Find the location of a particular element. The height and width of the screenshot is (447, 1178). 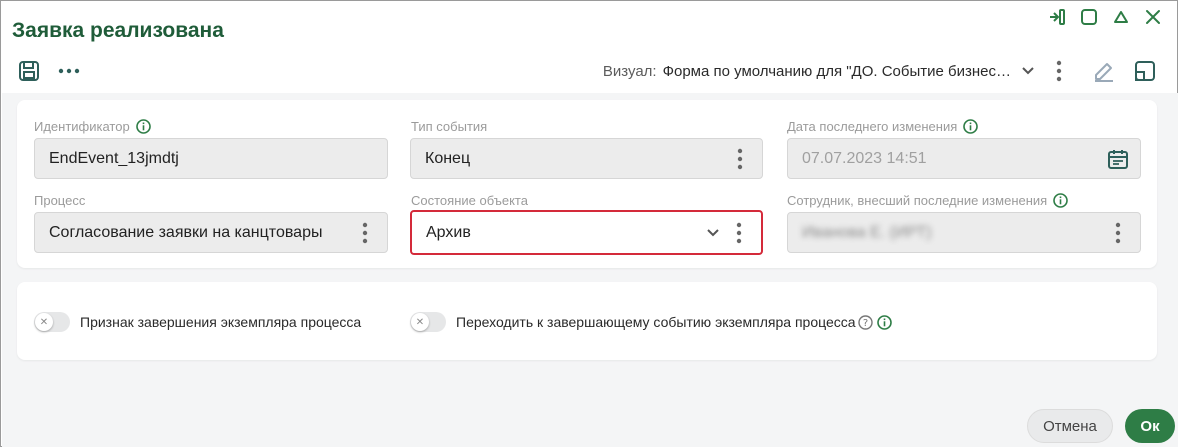

object-state-label: Состояние объекта is located at coordinates (469, 200).